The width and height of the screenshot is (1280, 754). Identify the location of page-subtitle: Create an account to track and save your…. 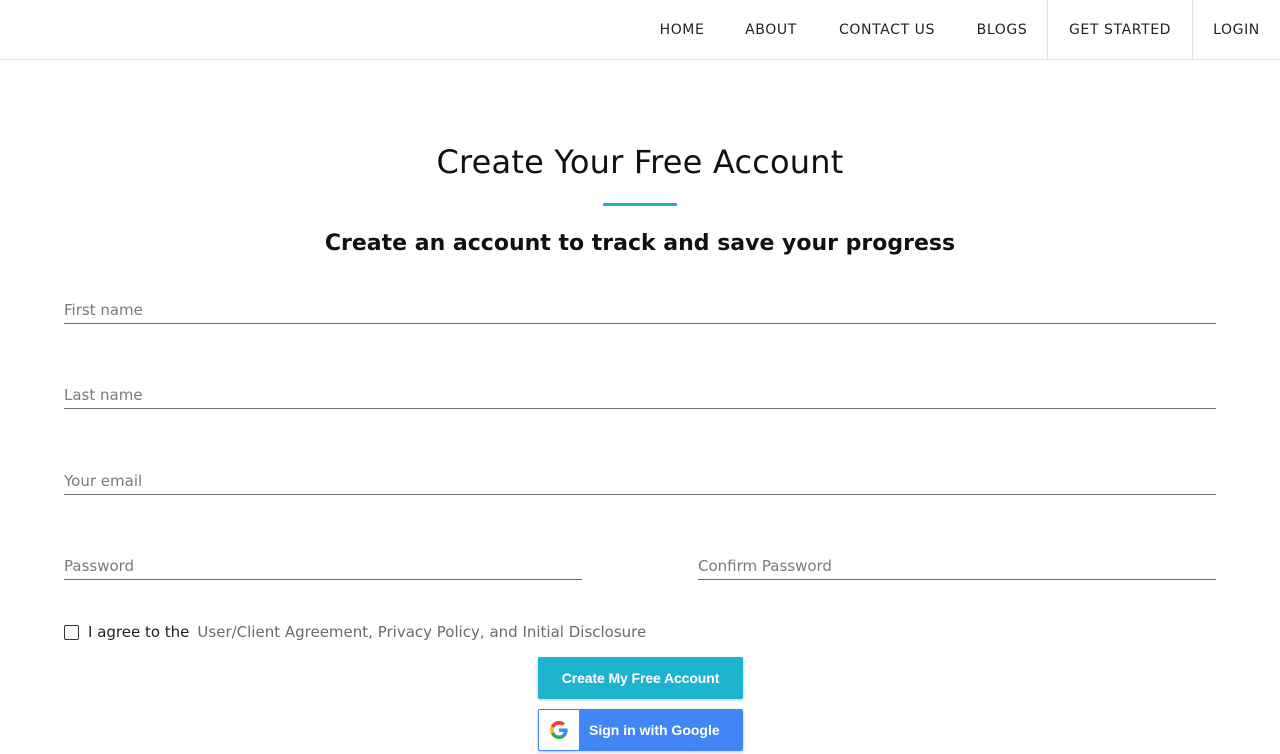
(640, 243).